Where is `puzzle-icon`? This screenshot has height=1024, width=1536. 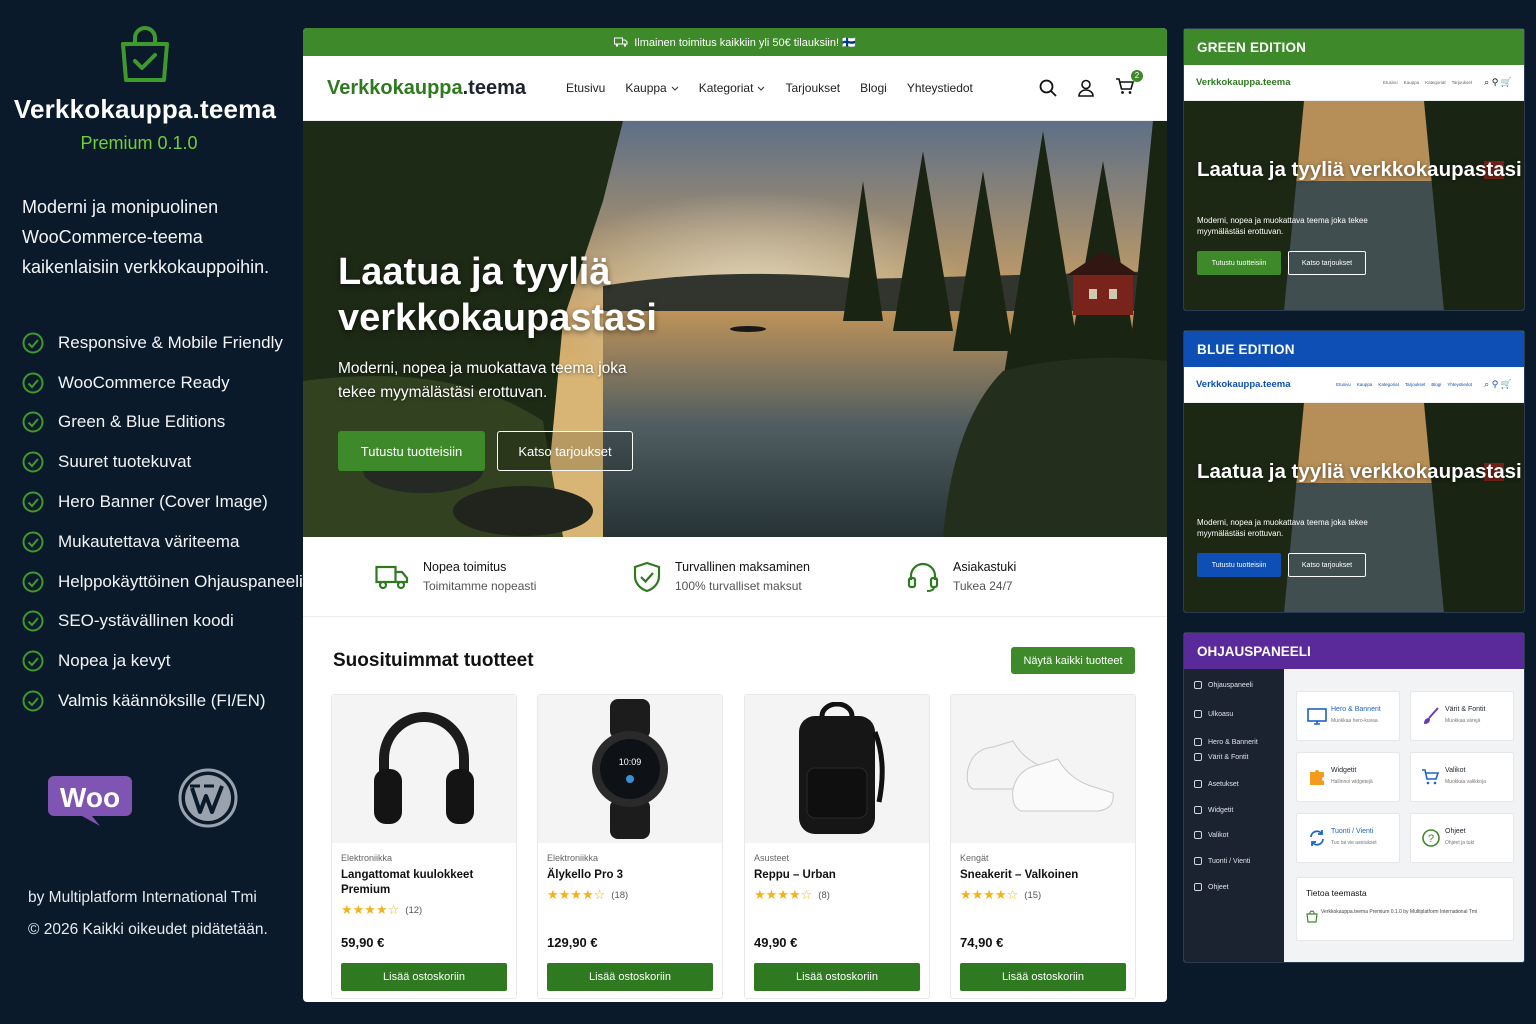
puzzle-icon is located at coordinates (1317, 777).